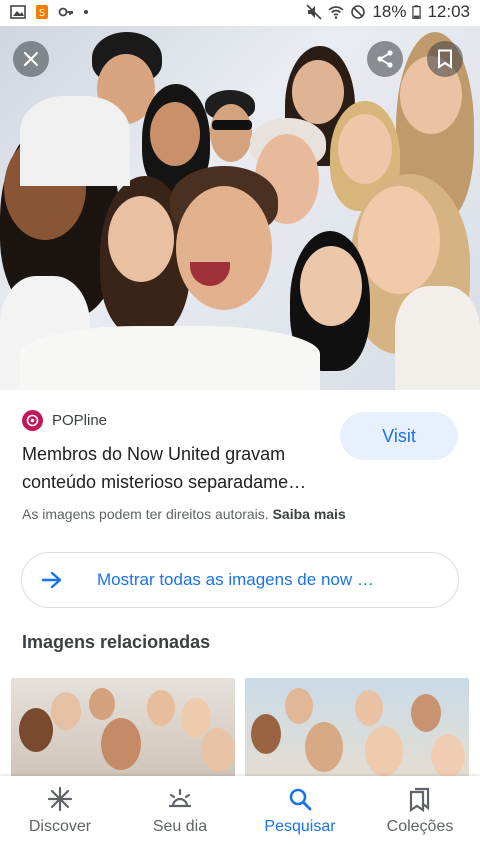 The width and height of the screenshot is (480, 846). What do you see at coordinates (448, 11) in the screenshot?
I see `clock-time: 12:03` at bounding box center [448, 11].